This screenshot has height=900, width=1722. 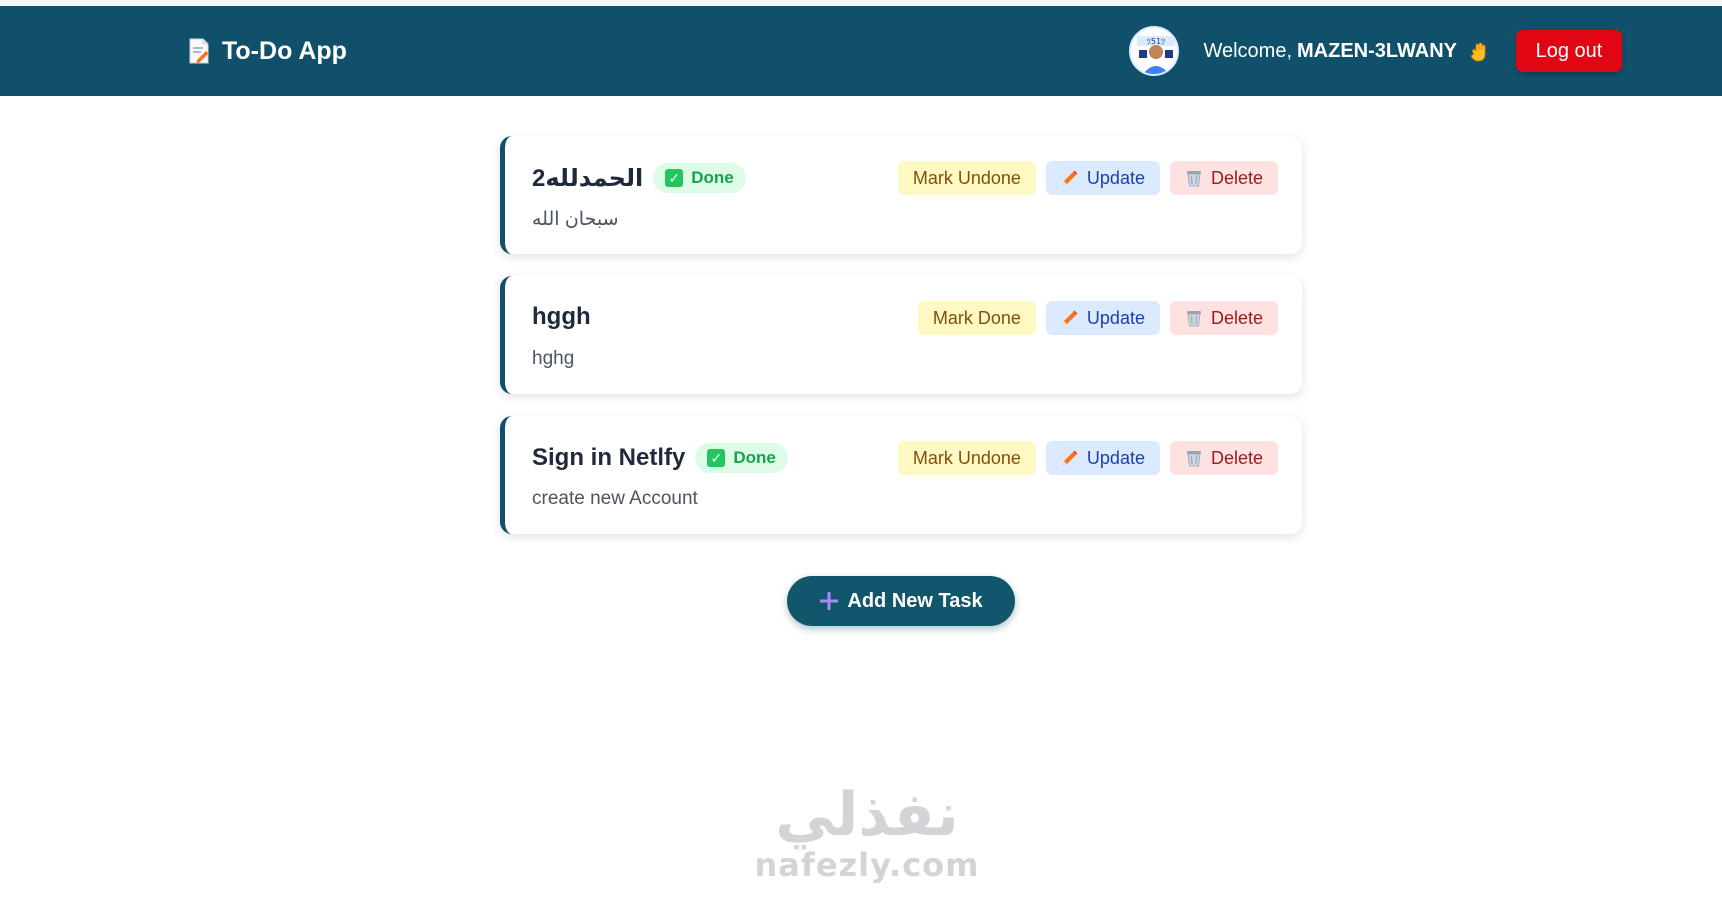 What do you see at coordinates (1479, 52) in the screenshot?
I see `waving-hand-icon` at bounding box center [1479, 52].